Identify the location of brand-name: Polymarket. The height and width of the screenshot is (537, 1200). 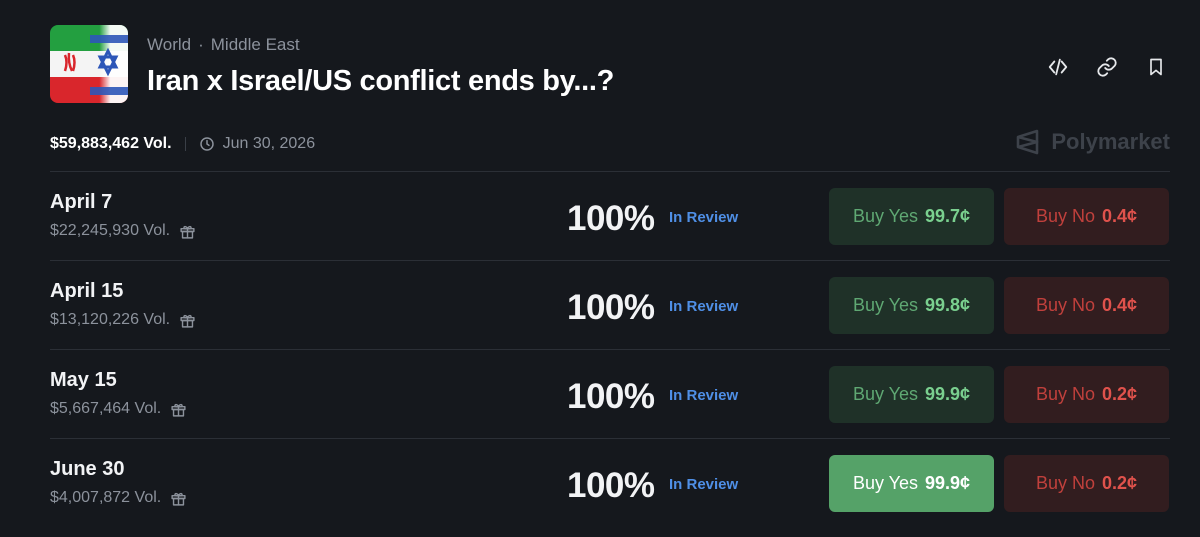
(1110, 141).